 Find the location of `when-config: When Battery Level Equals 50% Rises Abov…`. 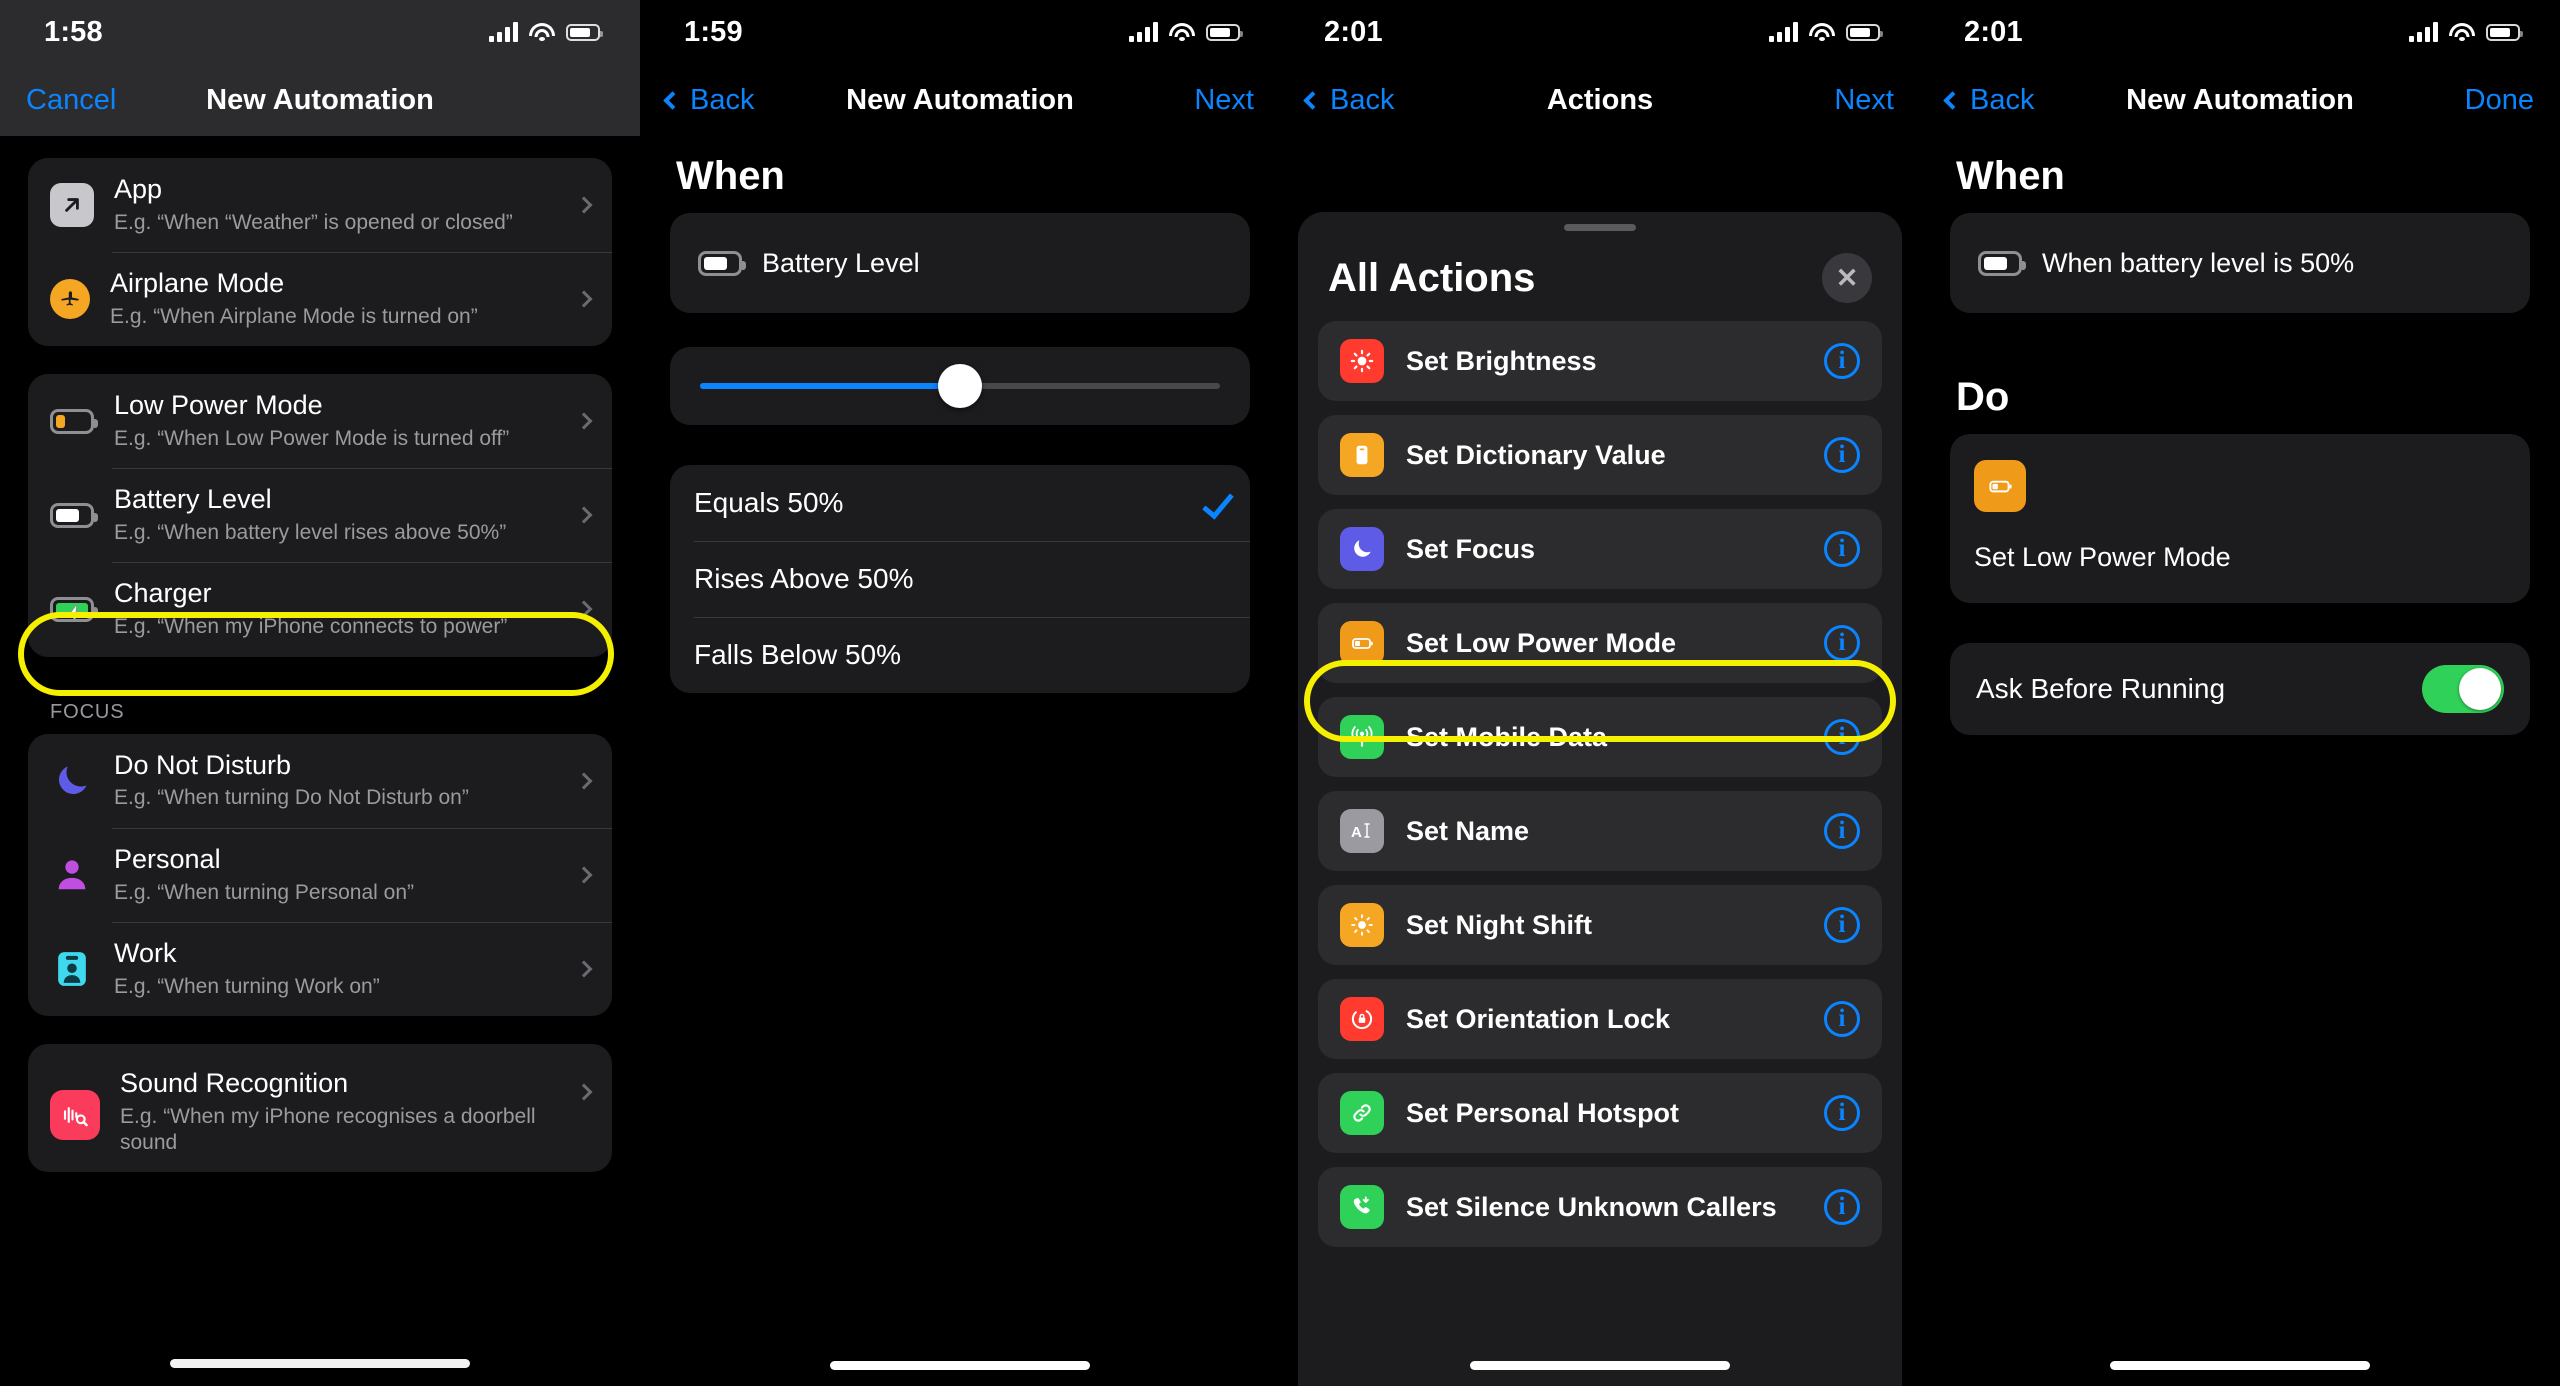

when-config: When Battery Level Equals 50% Rises Abov… is located at coordinates (960, 414).